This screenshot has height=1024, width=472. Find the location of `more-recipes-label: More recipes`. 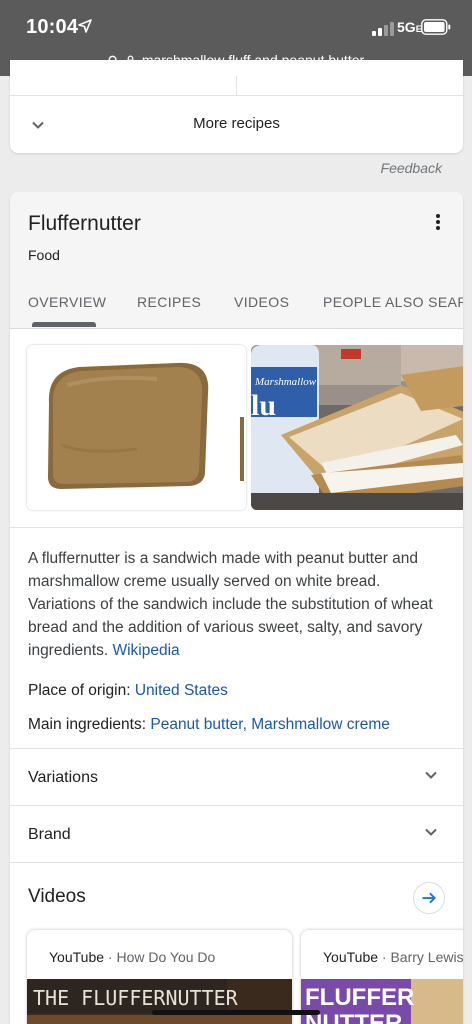

more-recipes-label: More recipes is located at coordinates (236, 123).